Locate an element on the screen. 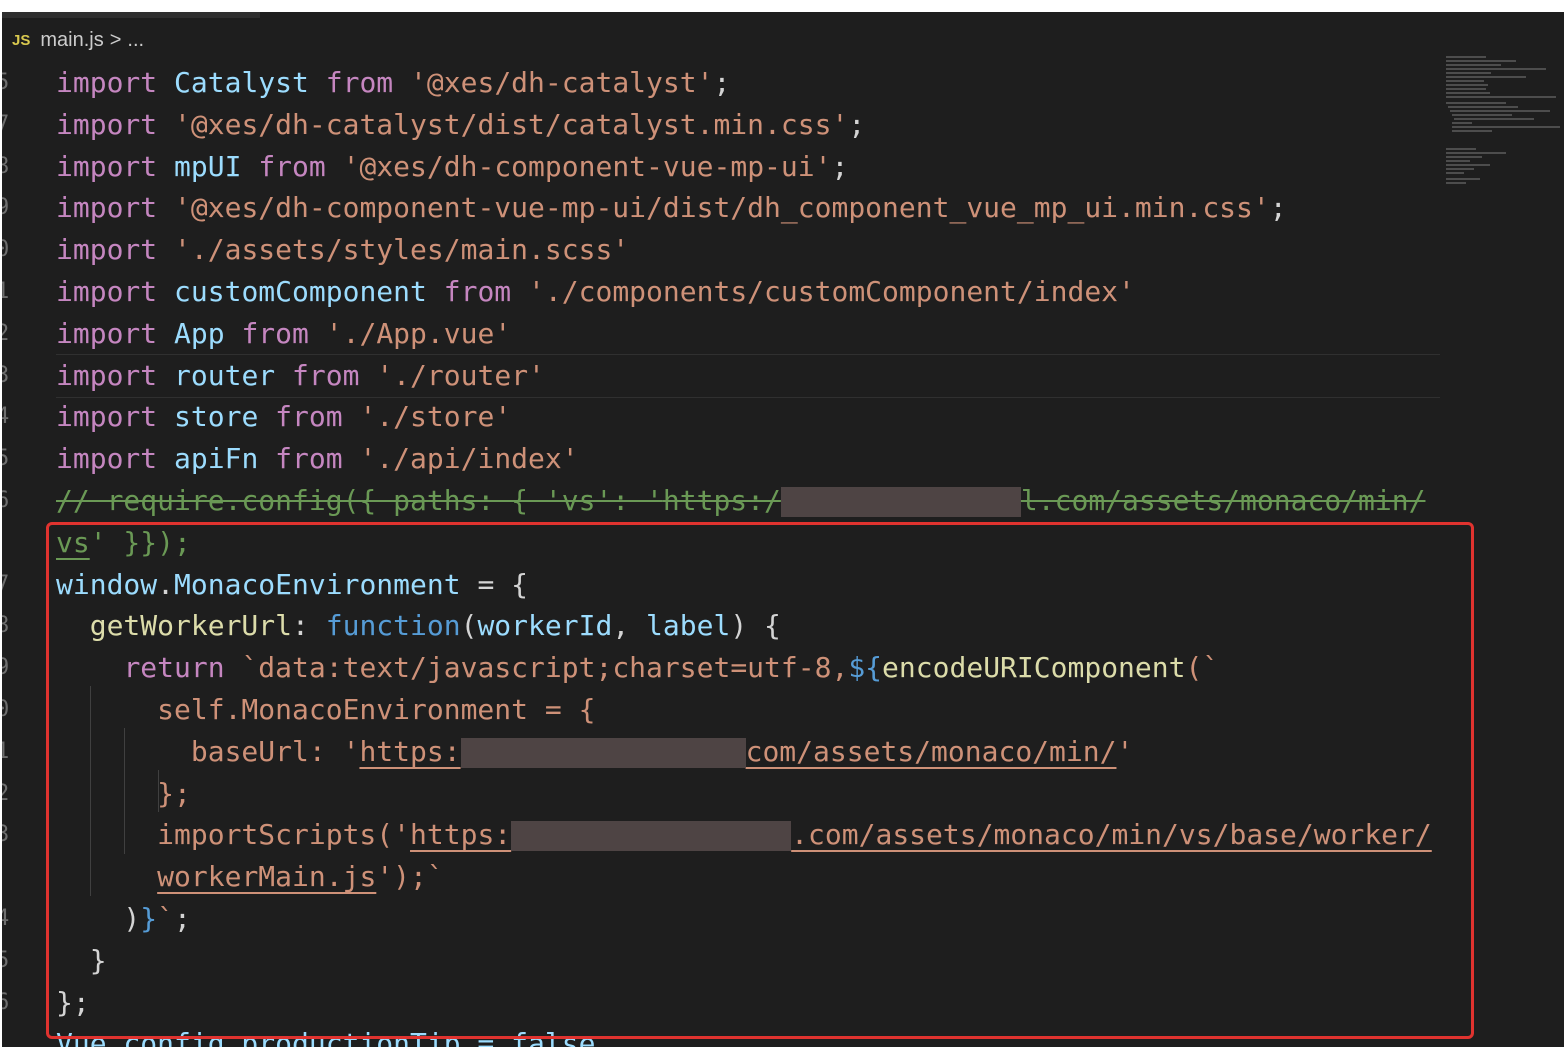  code-token: './api/index' is located at coordinates (469, 459).